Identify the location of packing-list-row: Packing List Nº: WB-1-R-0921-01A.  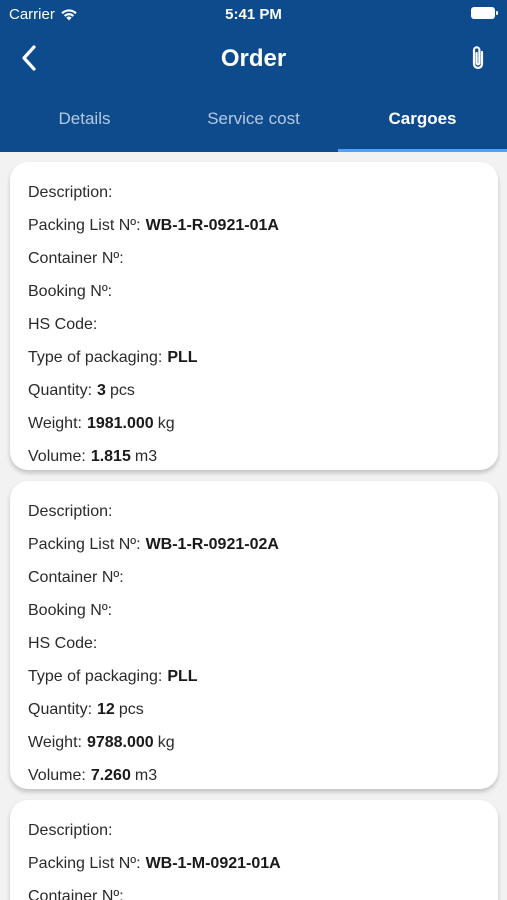
(254, 225).